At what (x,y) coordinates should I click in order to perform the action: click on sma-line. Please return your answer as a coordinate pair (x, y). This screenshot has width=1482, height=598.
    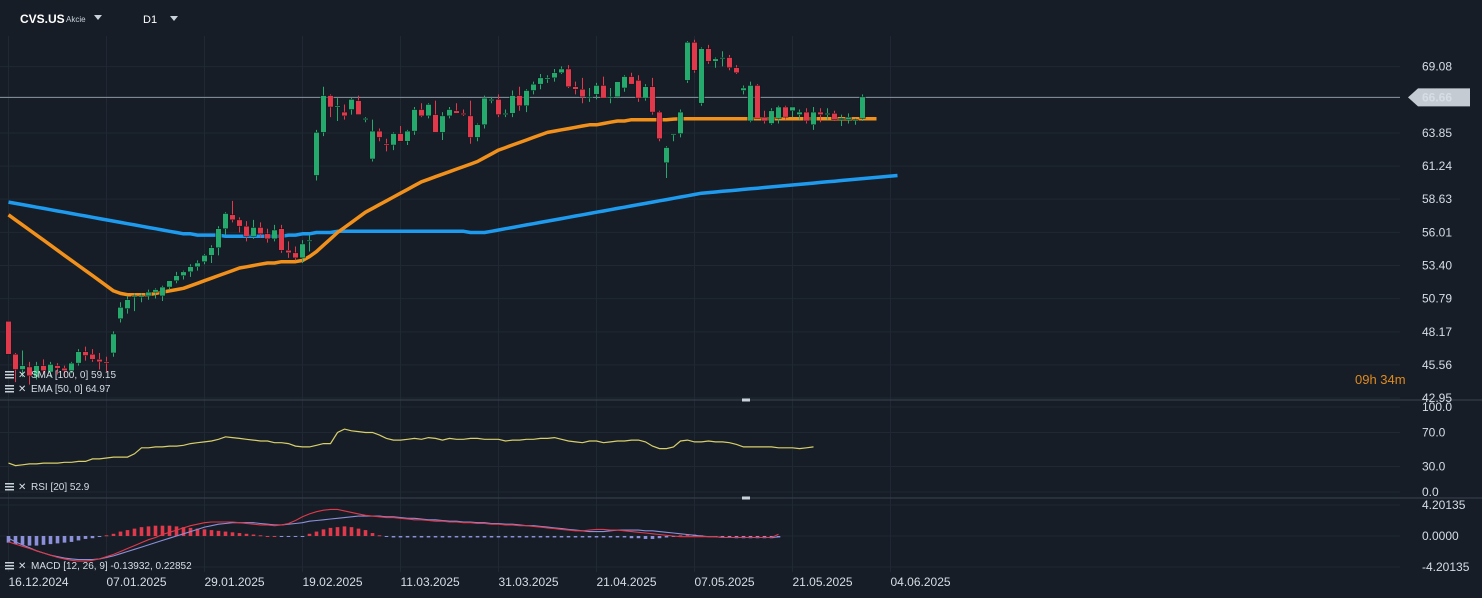
    Looking at the image, I should click on (453, 206).